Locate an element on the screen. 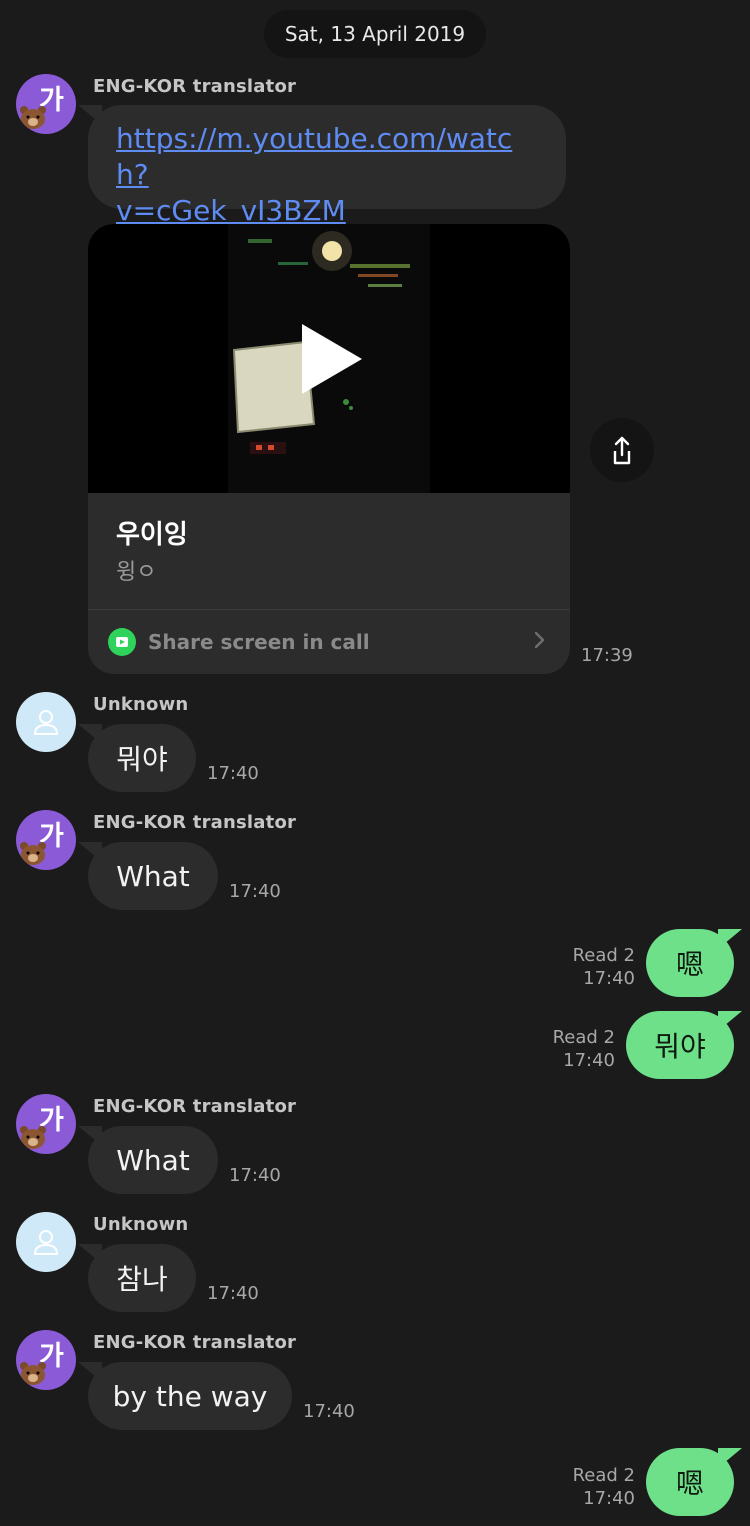  message-time: 17:39 is located at coordinates (607, 655).